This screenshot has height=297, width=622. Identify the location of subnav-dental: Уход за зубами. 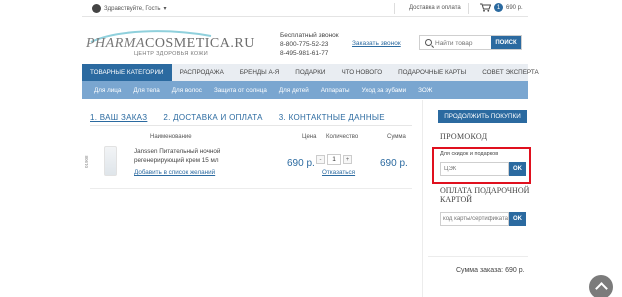
(384, 90).